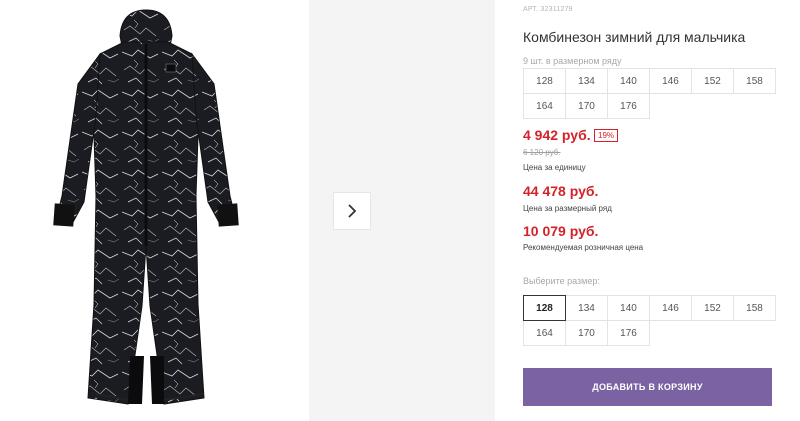  Describe the element at coordinates (628, 106) in the screenshot. I see `pack-size-cell: 176` at that location.